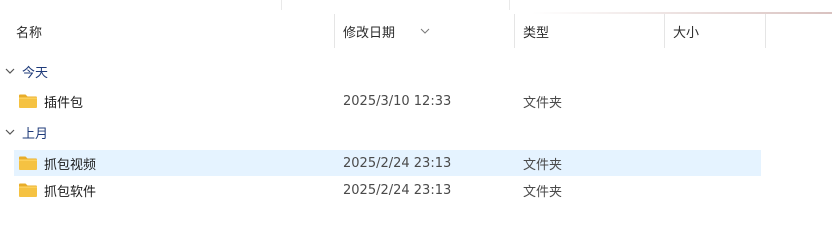 The width and height of the screenshot is (832, 250). What do you see at coordinates (536, 33) in the screenshot?
I see `column-header-type-label: 类型` at bounding box center [536, 33].